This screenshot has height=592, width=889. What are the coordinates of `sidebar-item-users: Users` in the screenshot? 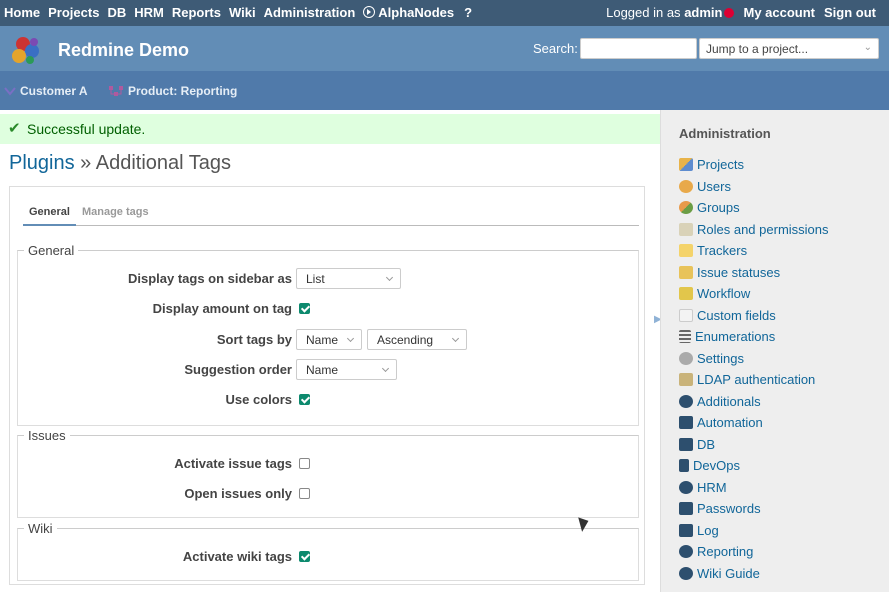 It's located at (754, 187).